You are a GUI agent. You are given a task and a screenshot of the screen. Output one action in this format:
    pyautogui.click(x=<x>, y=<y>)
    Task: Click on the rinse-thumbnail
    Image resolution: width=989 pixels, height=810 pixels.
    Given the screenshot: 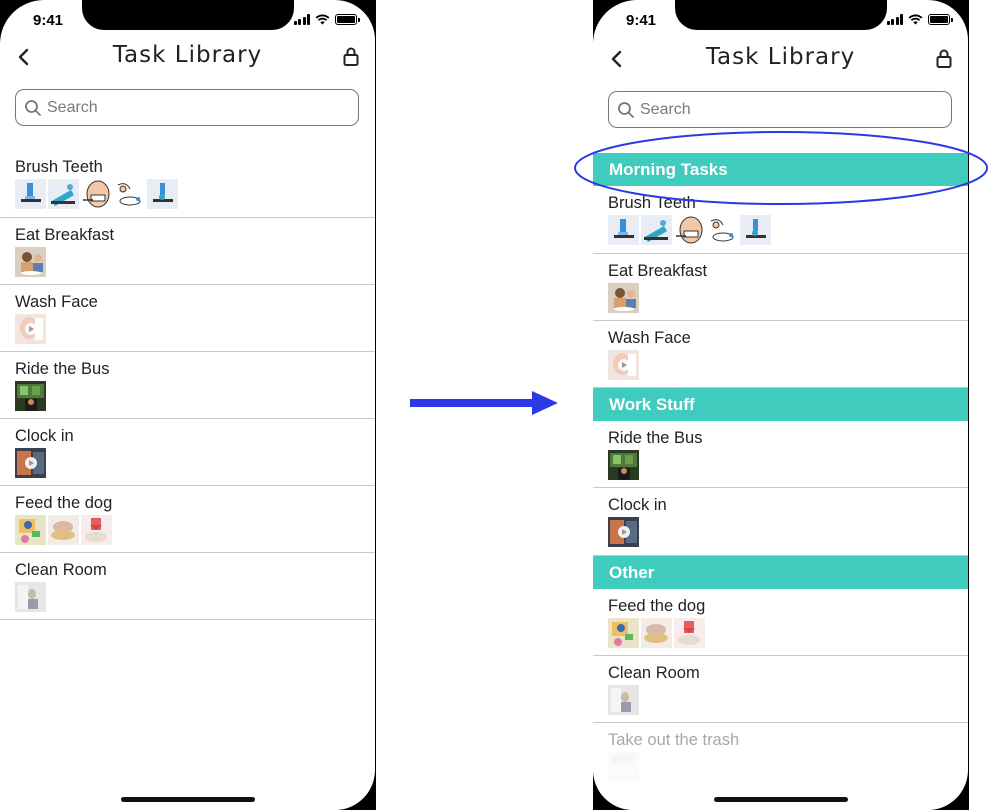 What is the action you would take?
    pyautogui.click(x=129, y=194)
    